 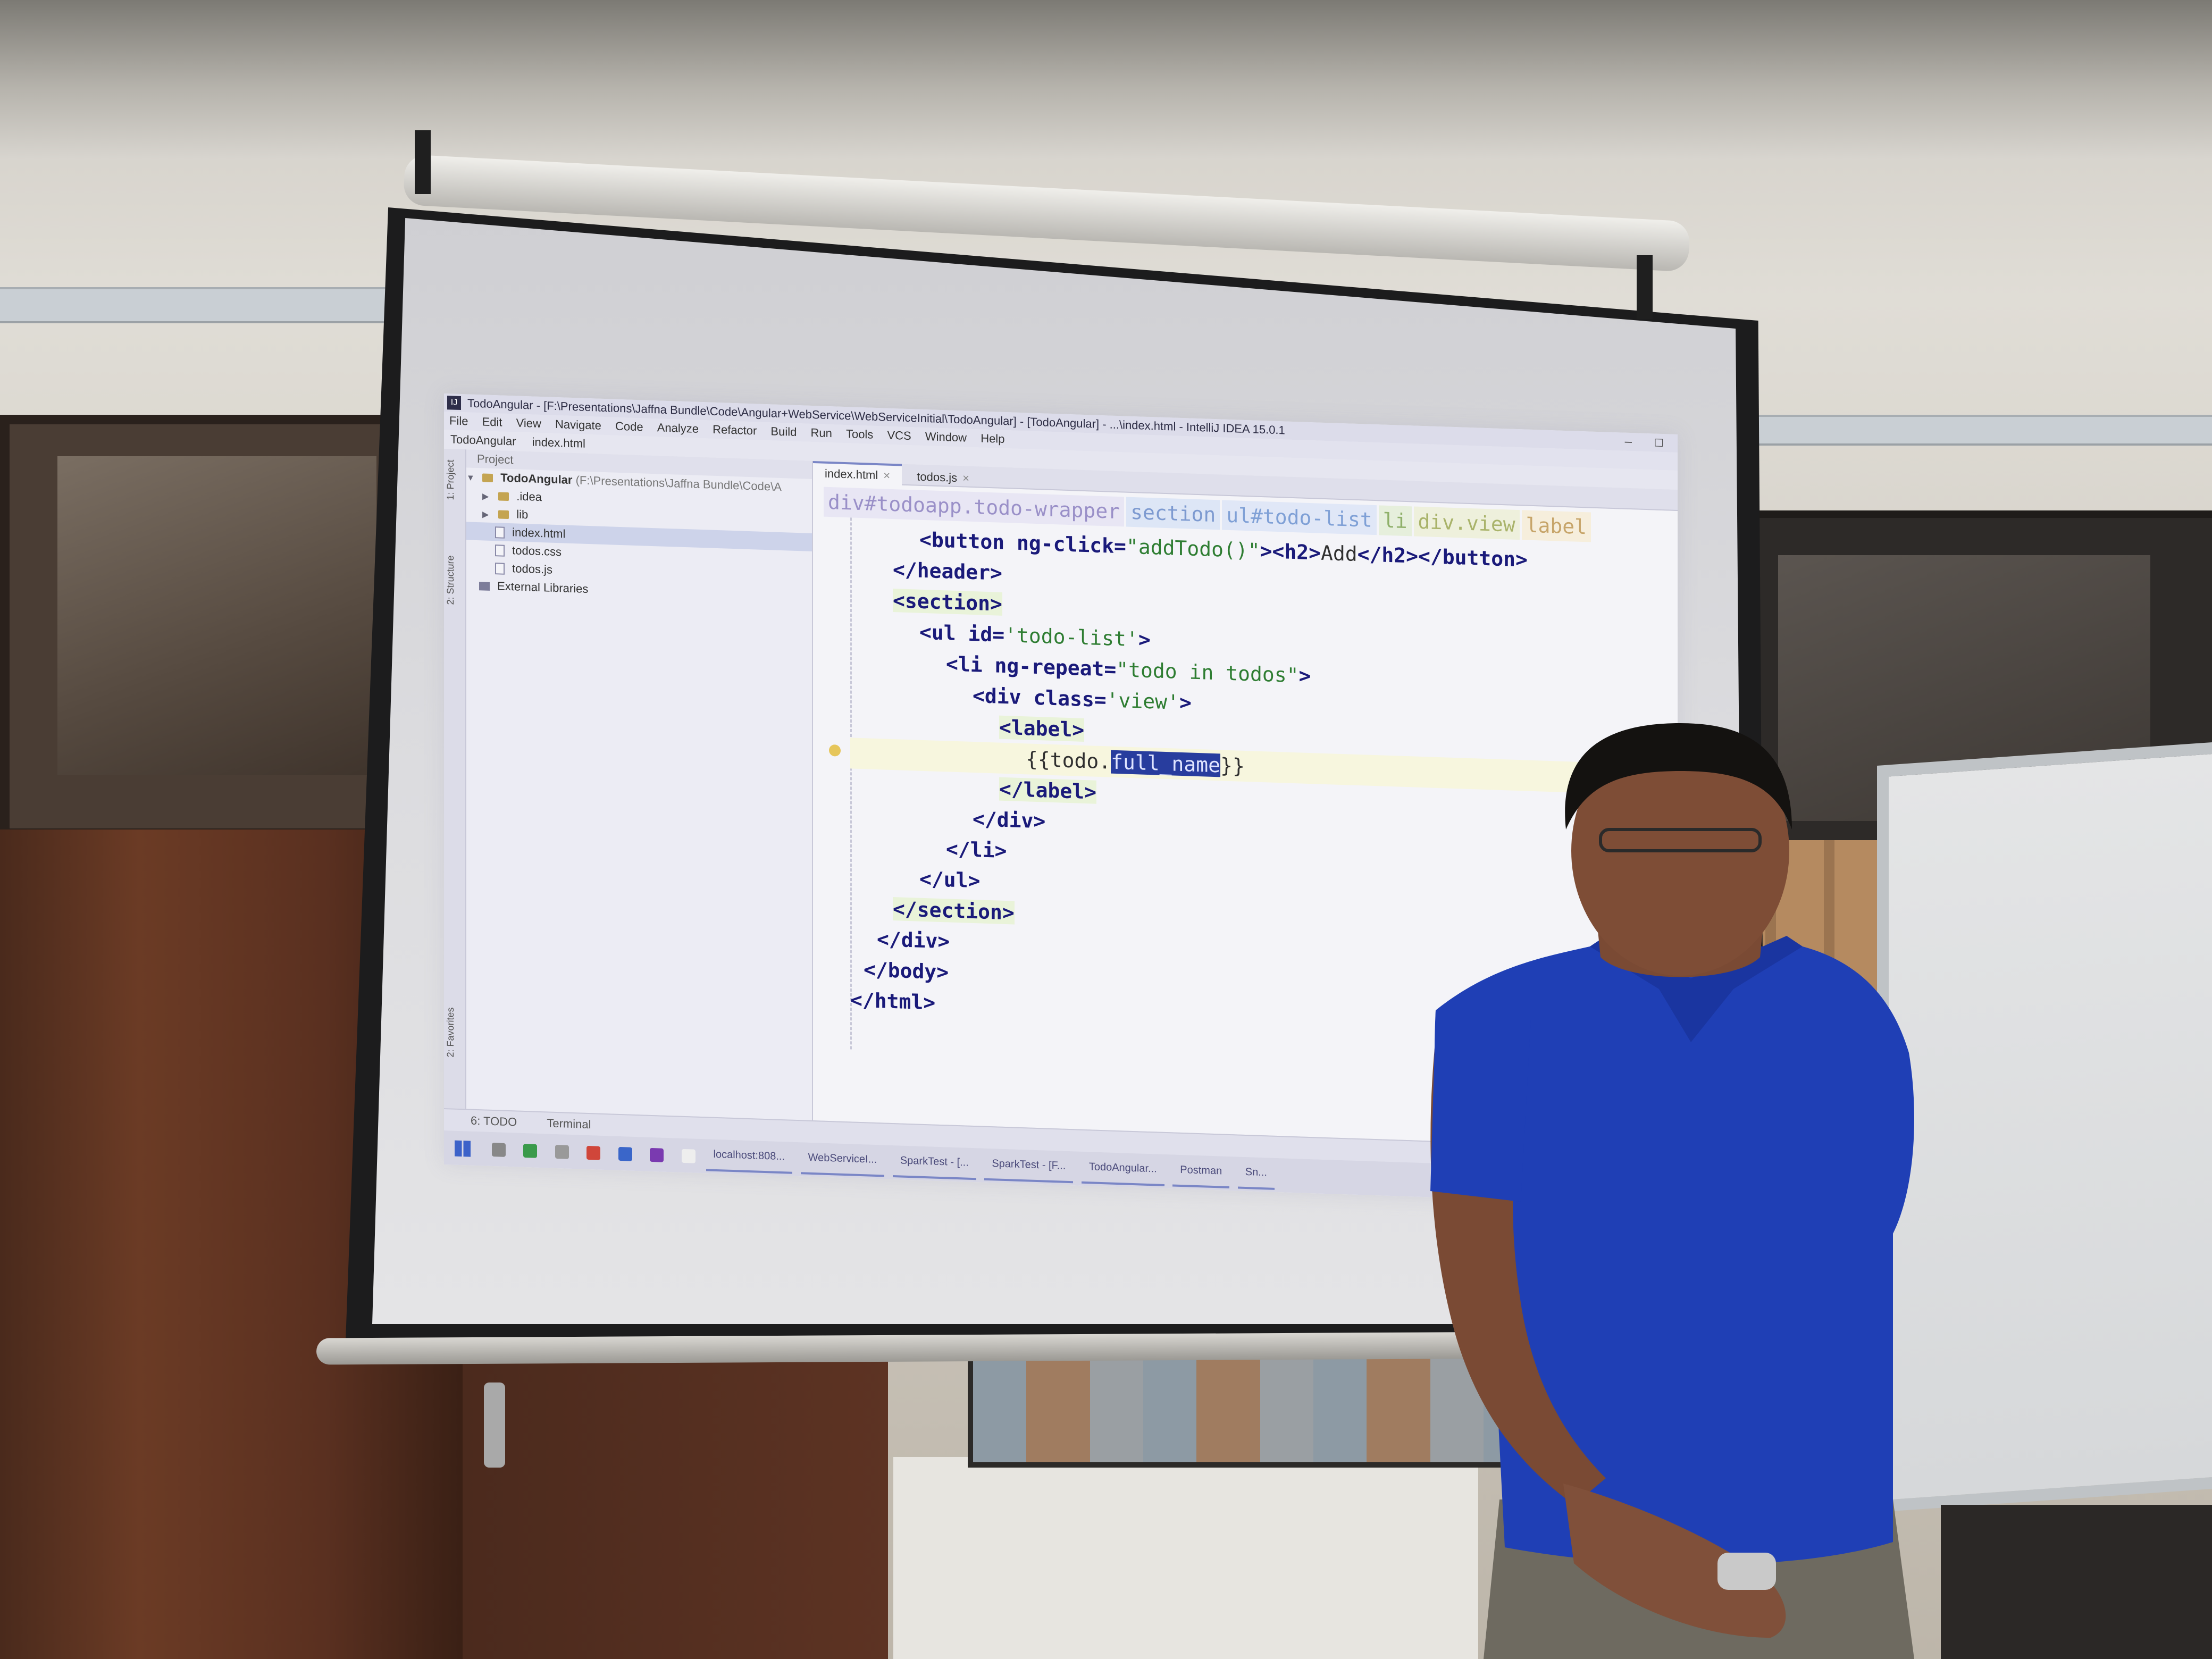 What do you see at coordinates (492, 422) in the screenshot?
I see `menu-edit: Edit` at bounding box center [492, 422].